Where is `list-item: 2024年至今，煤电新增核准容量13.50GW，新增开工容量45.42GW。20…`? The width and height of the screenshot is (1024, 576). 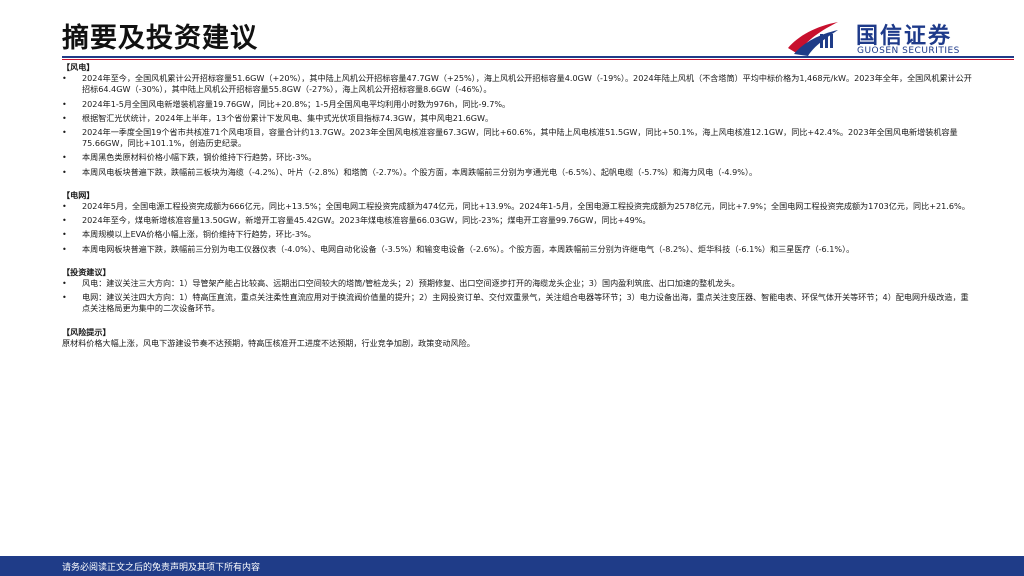 list-item: 2024年至今，煤电新增核准容量13.50GW，新增开工容量45.42GW。20… is located at coordinates (519, 220).